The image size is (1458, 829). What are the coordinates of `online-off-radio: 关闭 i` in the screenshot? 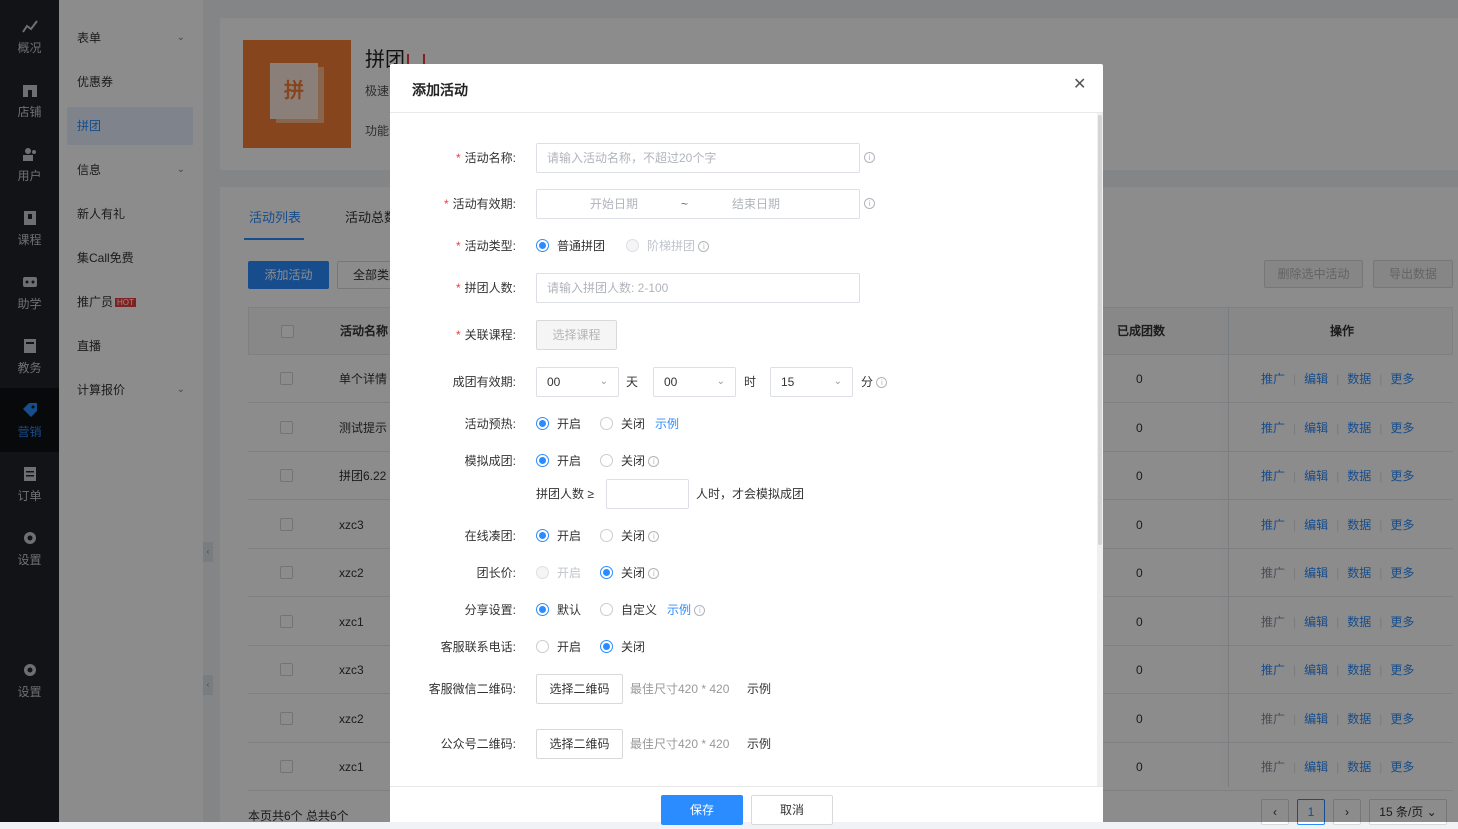 It's located at (630, 536).